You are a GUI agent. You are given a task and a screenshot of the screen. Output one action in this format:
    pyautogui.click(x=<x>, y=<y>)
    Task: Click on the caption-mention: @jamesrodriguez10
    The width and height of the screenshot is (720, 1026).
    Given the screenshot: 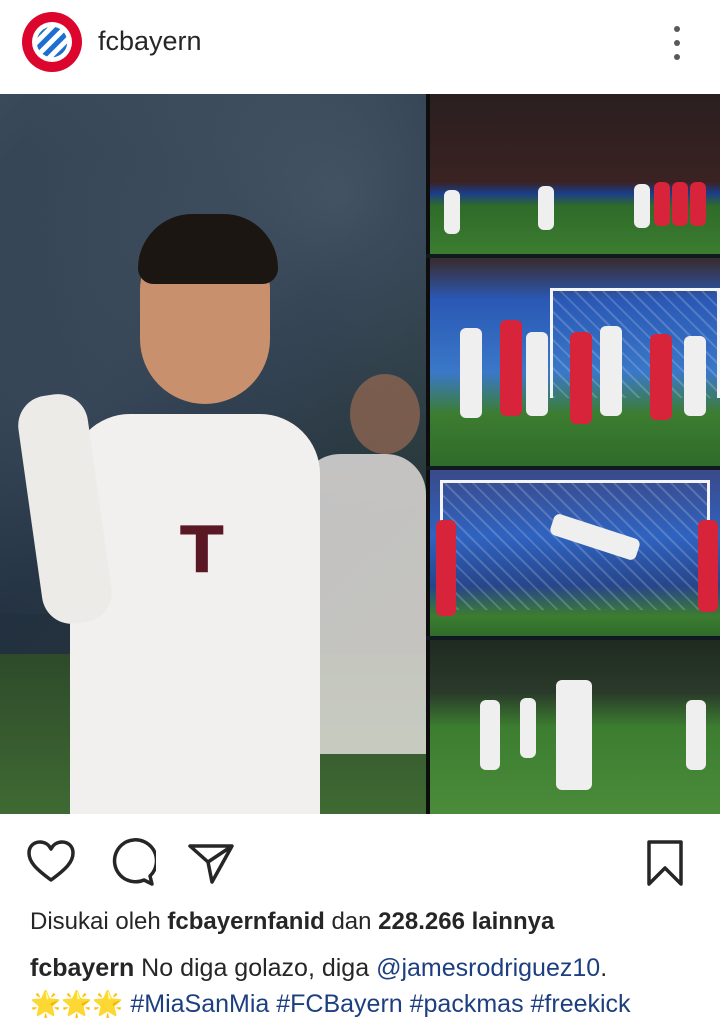 What is the action you would take?
    pyautogui.click(x=488, y=968)
    